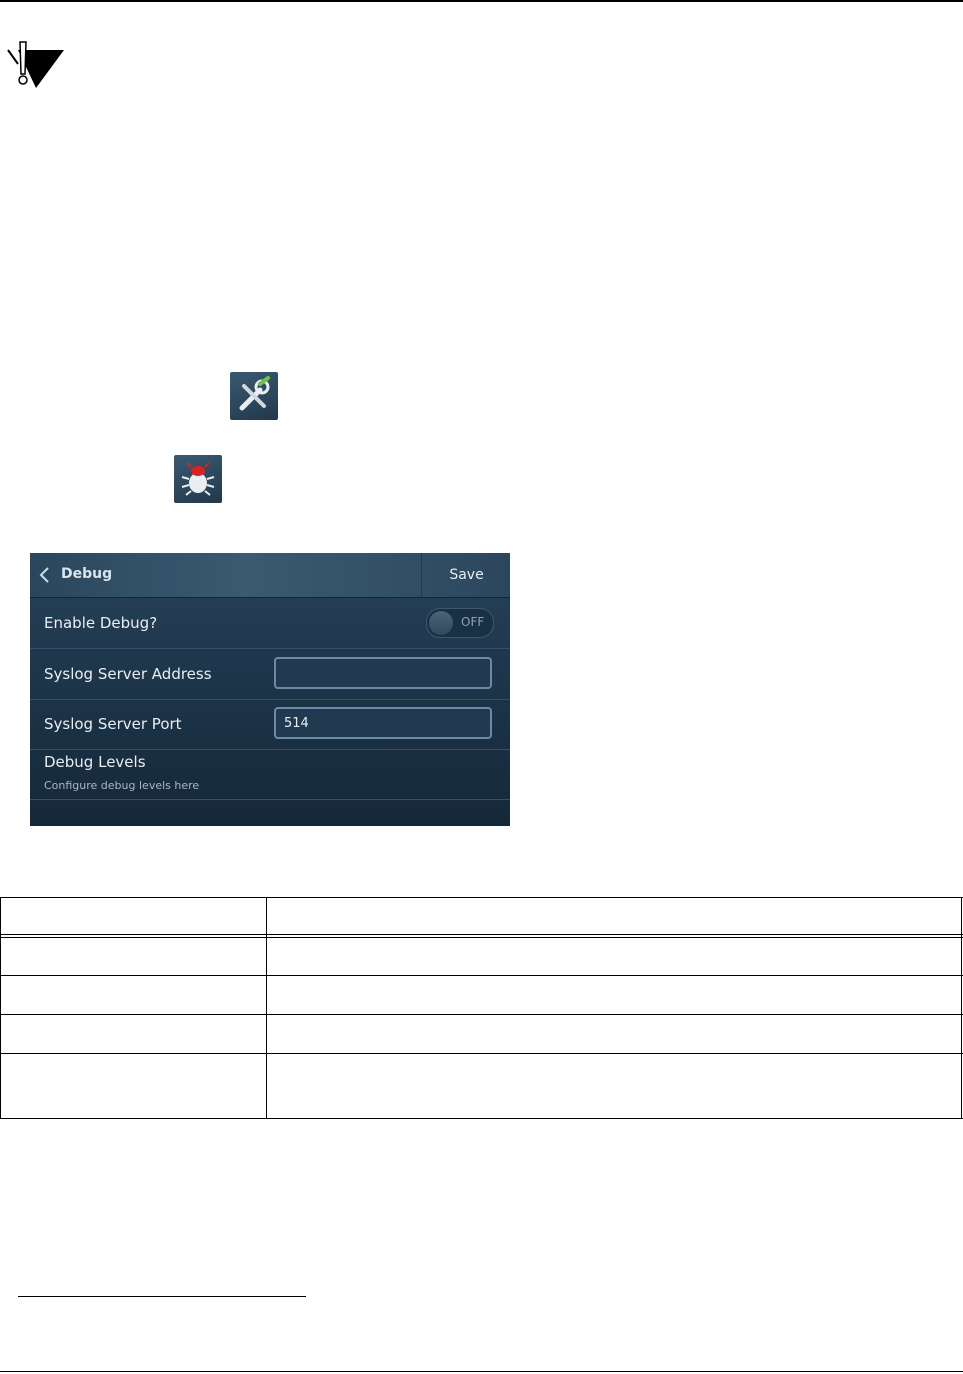 The width and height of the screenshot is (963, 1374). I want to click on syslog-port-label: Syslog Server Port, so click(113, 724).